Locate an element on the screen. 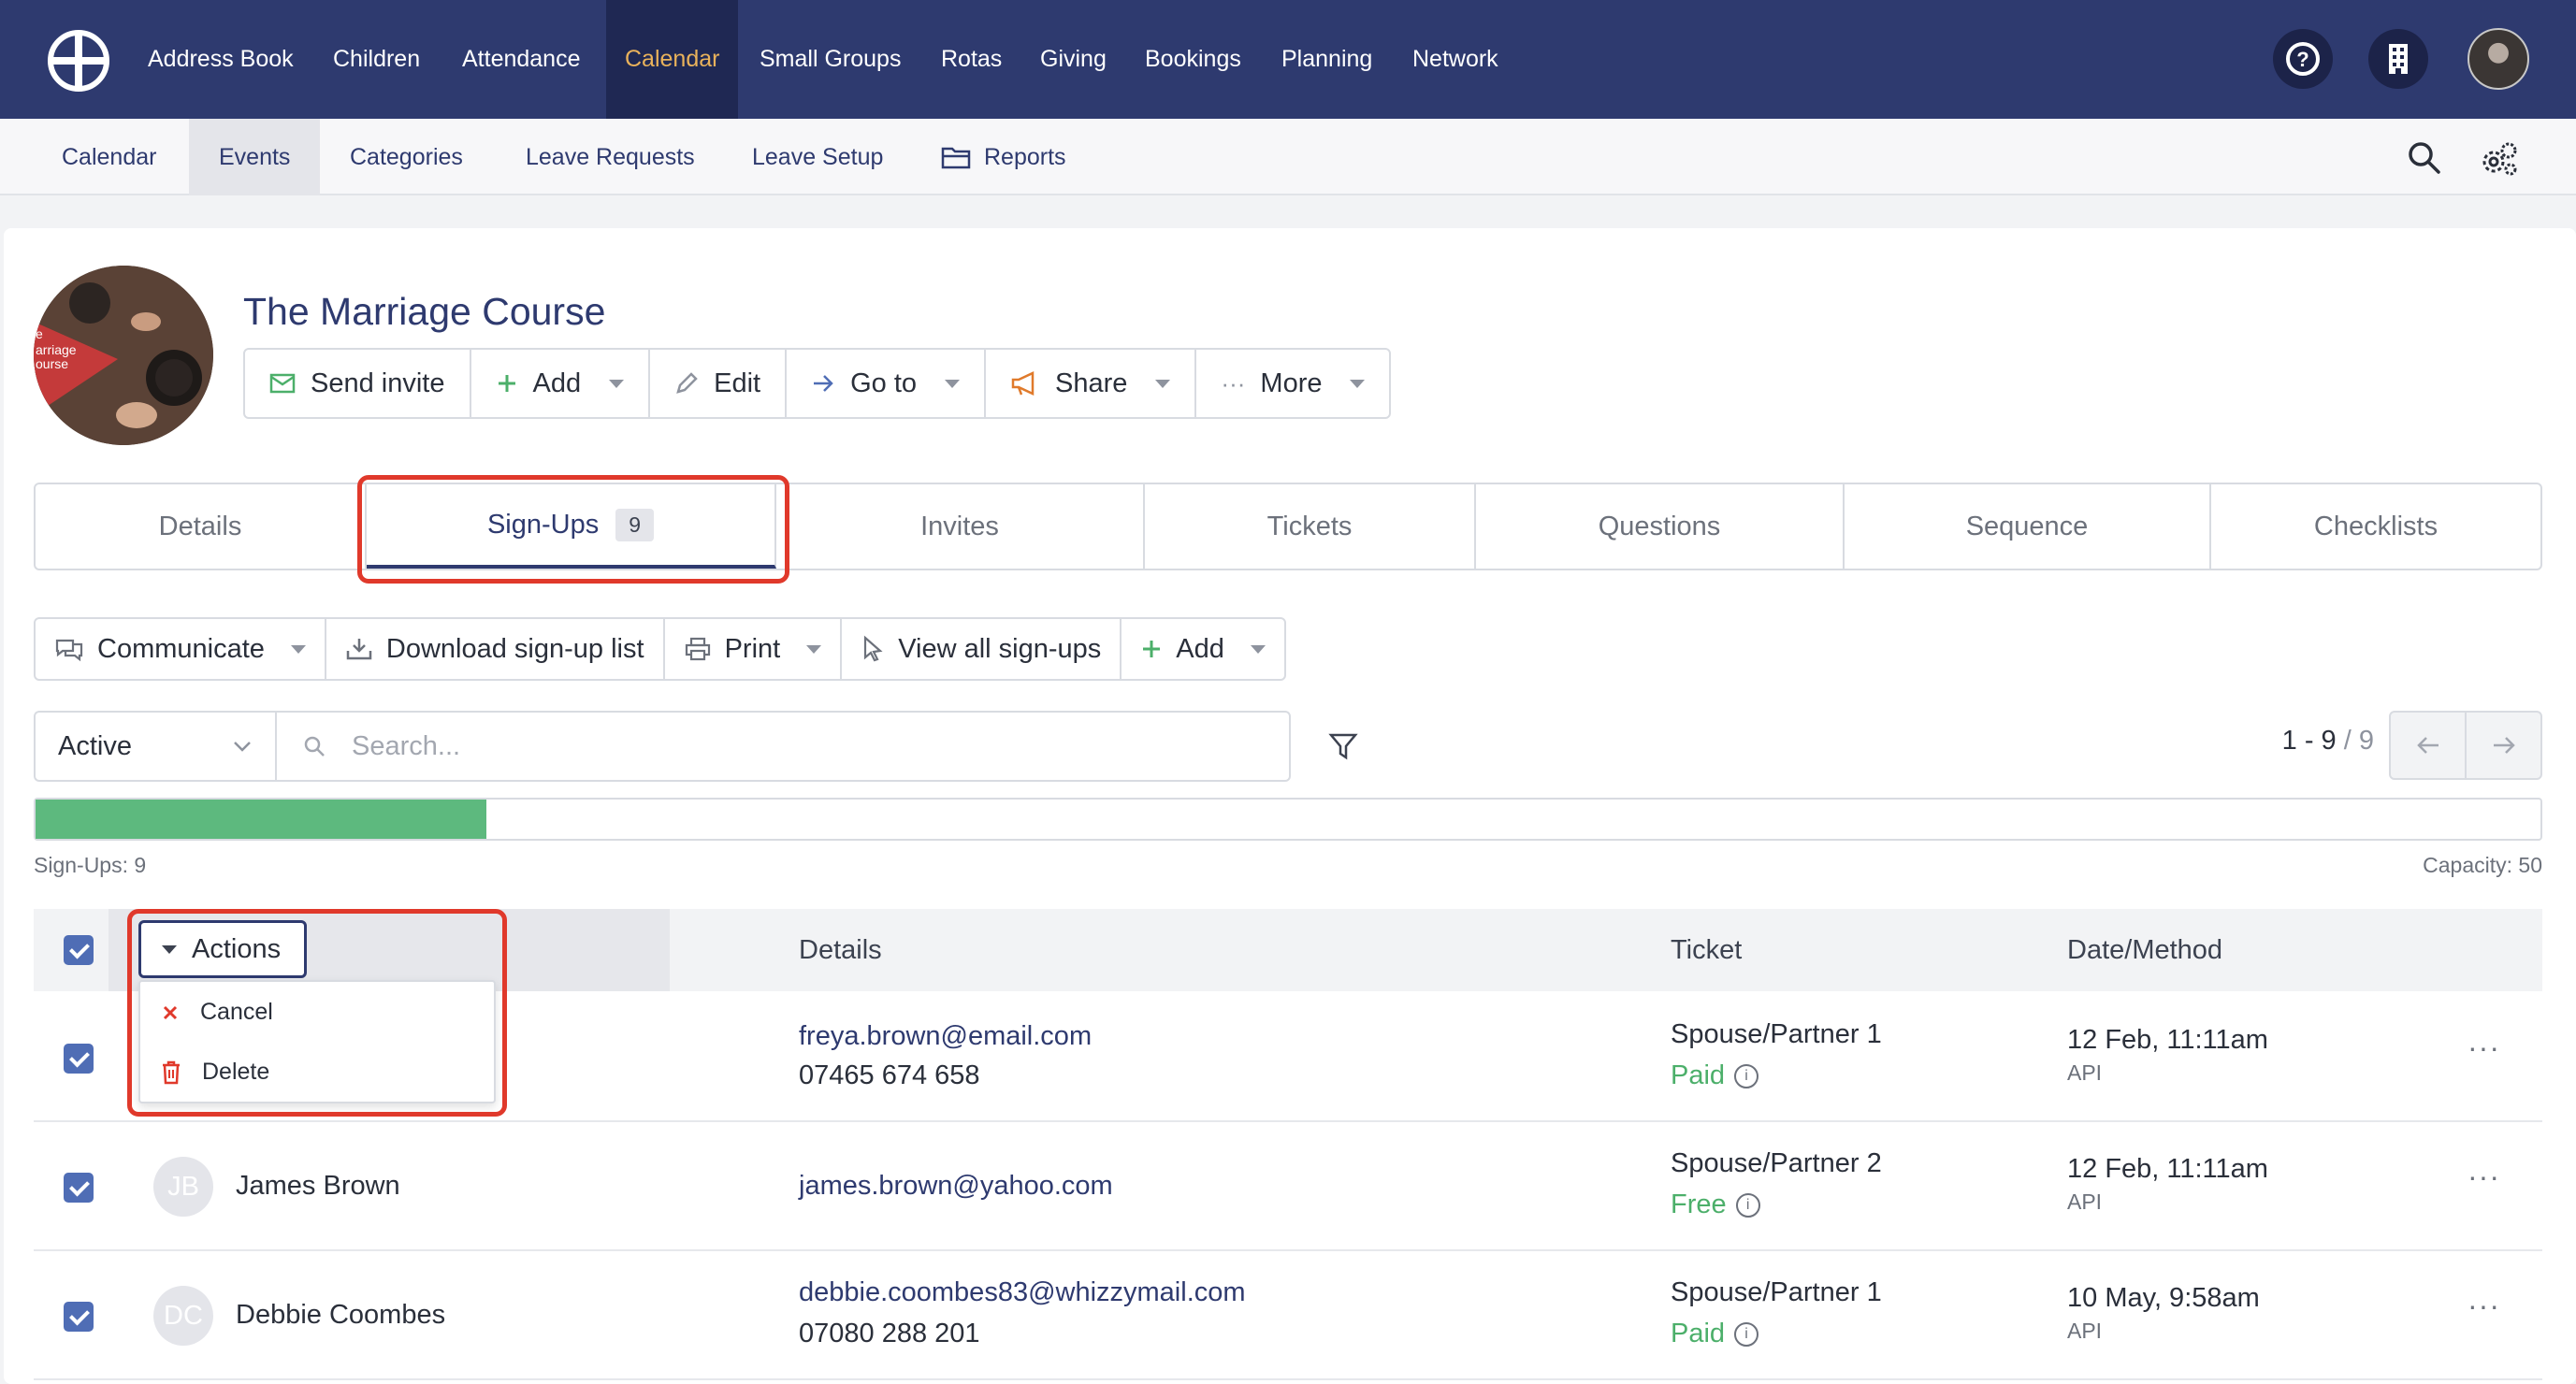 The image size is (2576, 1384). printer-icon is located at coordinates (698, 649).